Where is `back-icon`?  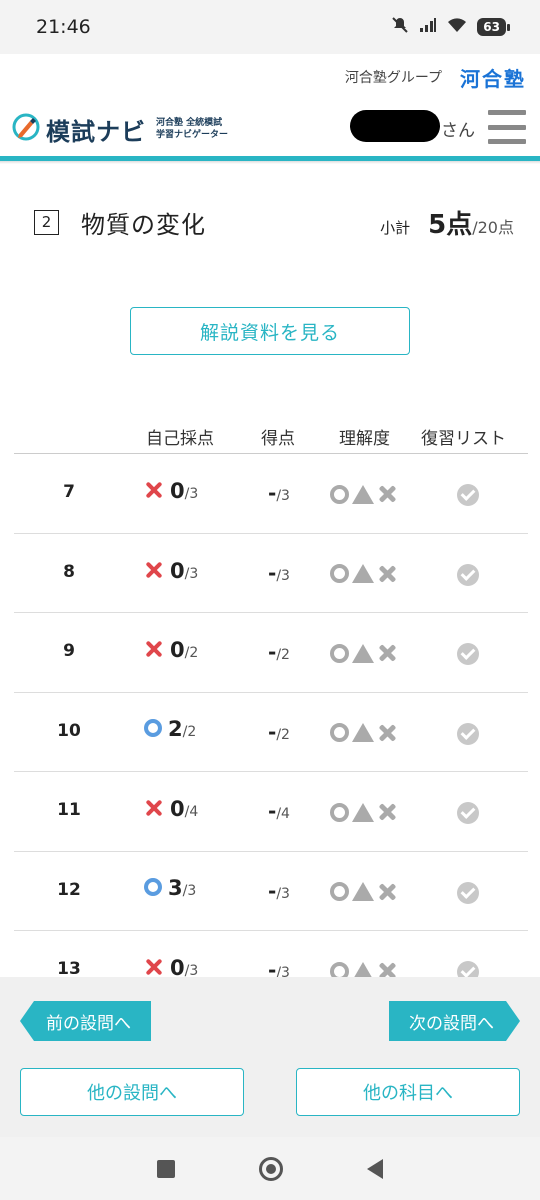 back-icon is located at coordinates (375, 1168).